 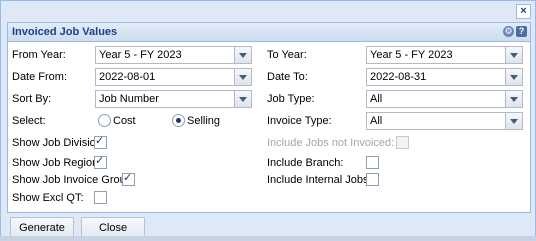 I want to click on include-branch-checkbox, so click(x=372, y=162).